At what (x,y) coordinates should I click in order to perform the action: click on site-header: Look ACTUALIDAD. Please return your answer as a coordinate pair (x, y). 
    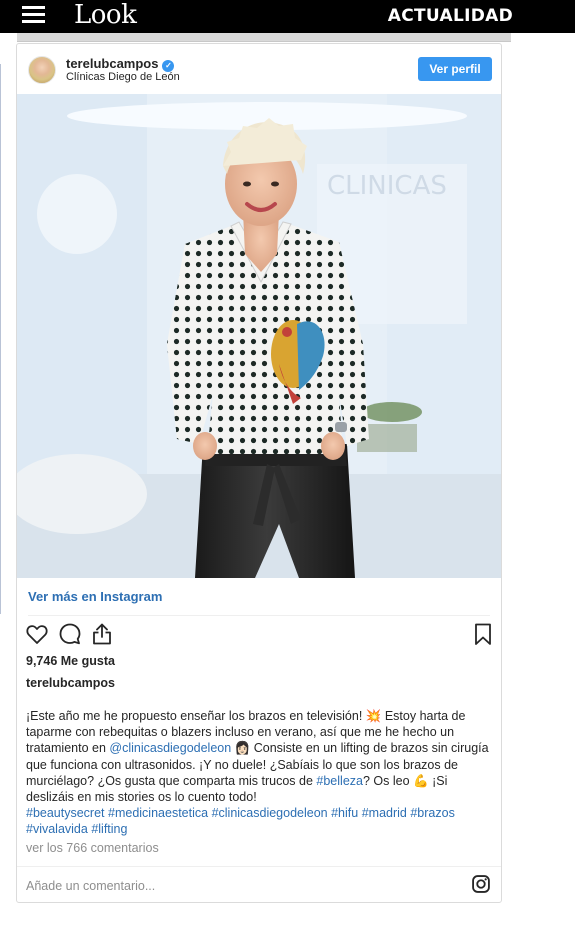
    Looking at the image, I should click on (287, 16).